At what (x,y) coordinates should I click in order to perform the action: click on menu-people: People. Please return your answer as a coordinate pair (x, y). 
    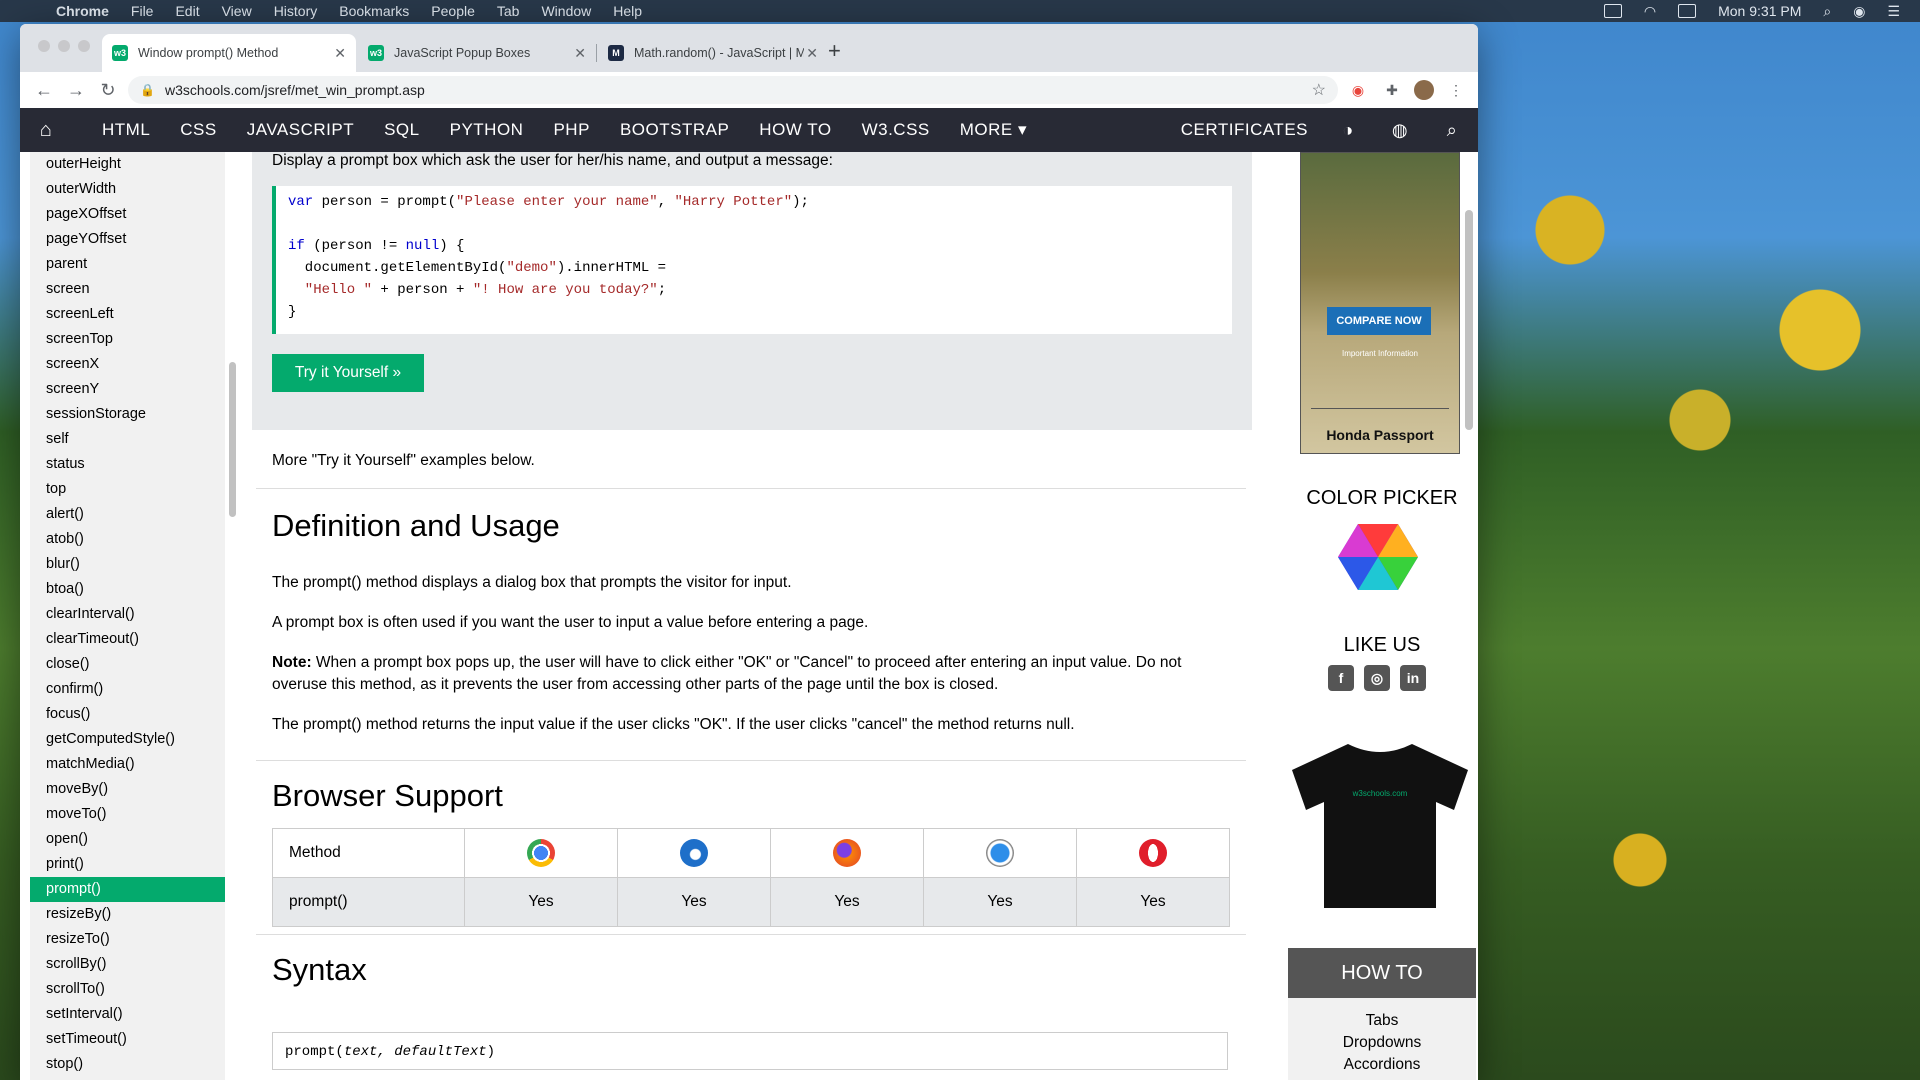
    Looking at the image, I should click on (453, 11).